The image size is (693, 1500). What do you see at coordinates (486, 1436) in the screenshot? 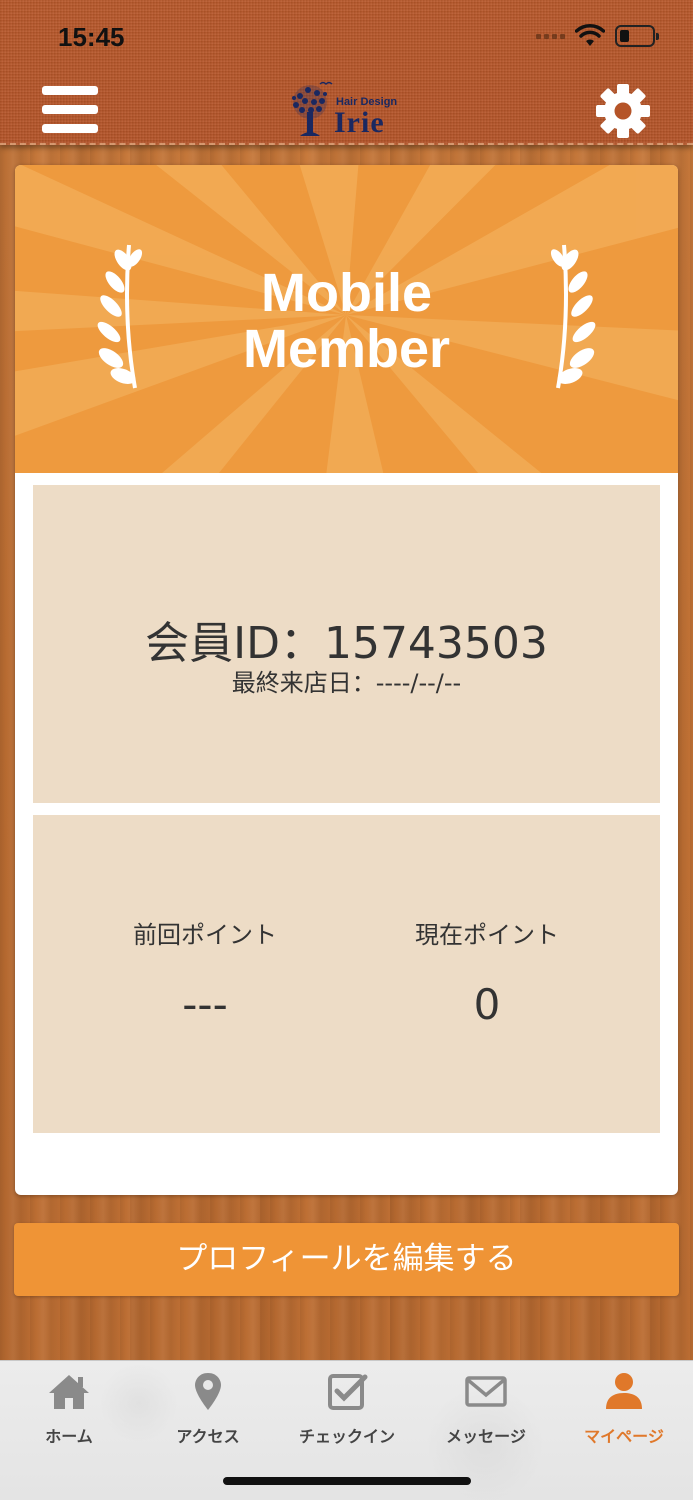
I see `tab-message-label: メッセージ` at bounding box center [486, 1436].